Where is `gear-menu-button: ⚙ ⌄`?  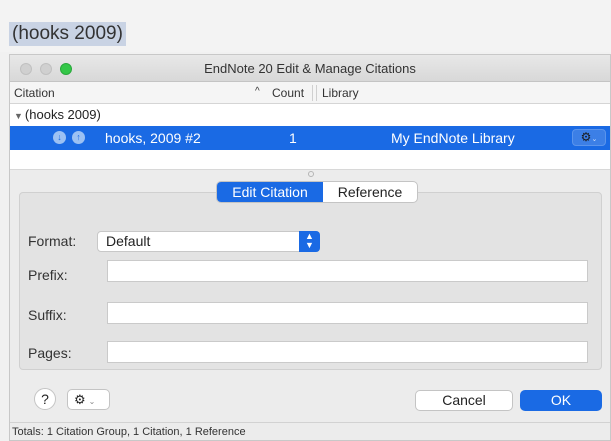
gear-menu-button: ⚙ ⌄ is located at coordinates (88, 399).